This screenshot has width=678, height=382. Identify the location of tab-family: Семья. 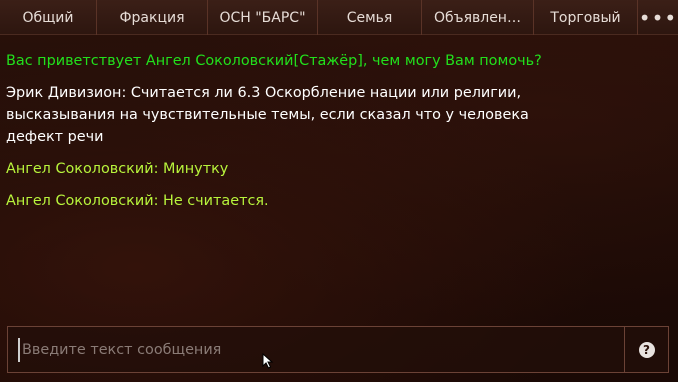
(370, 17).